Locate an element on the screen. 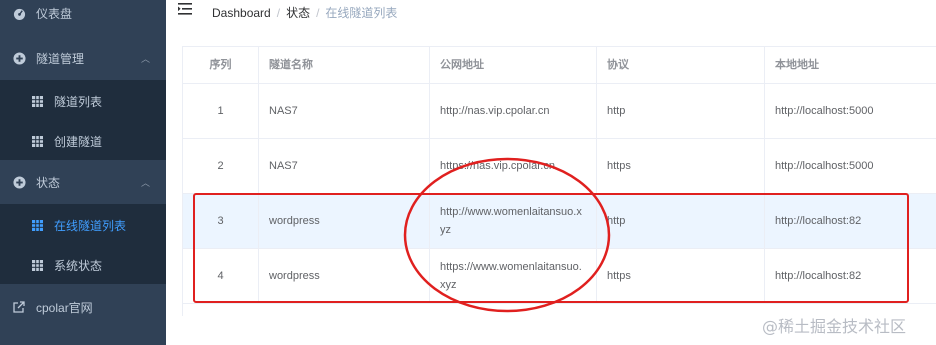  header-index: 序列 is located at coordinates (221, 65).